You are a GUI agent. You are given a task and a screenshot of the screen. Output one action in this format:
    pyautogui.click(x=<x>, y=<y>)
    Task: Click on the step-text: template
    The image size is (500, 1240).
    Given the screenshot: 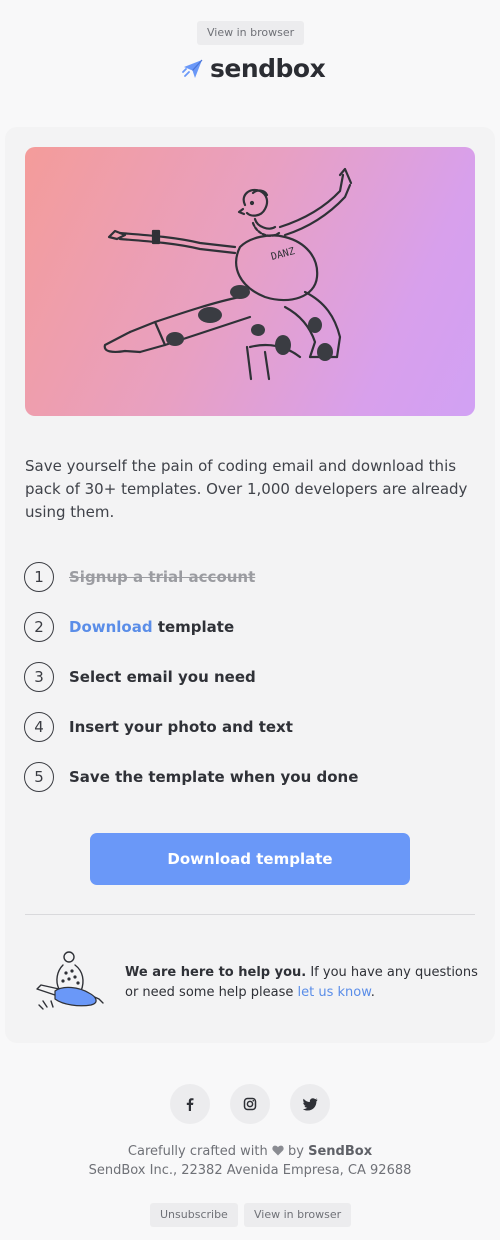 What is the action you would take?
    pyautogui.click(x=193, y=627)
    